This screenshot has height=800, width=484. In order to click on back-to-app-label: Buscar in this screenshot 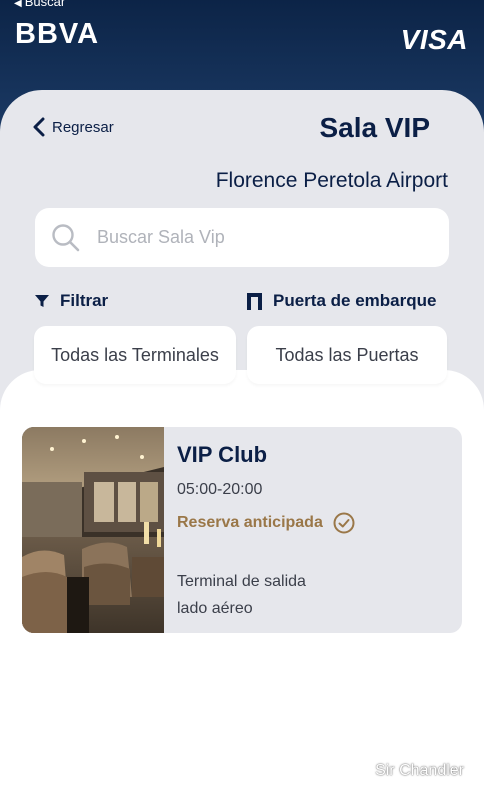, I will do `click(45, 4)`.